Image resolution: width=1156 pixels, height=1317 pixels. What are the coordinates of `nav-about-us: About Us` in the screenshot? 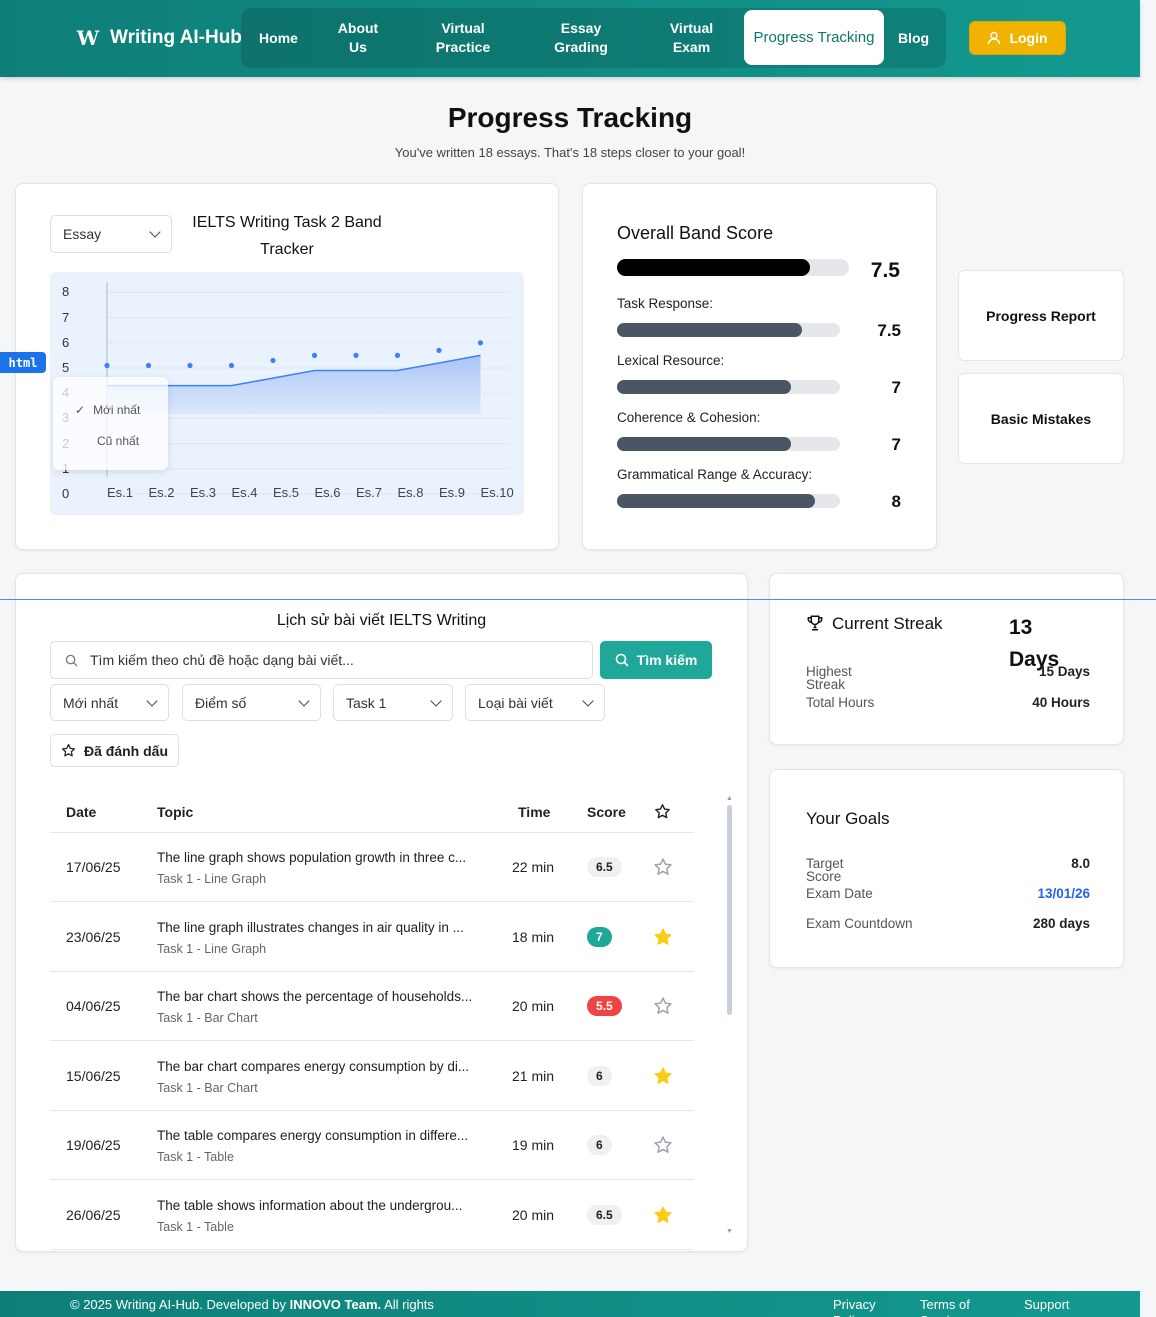 It's located at (358, 38).